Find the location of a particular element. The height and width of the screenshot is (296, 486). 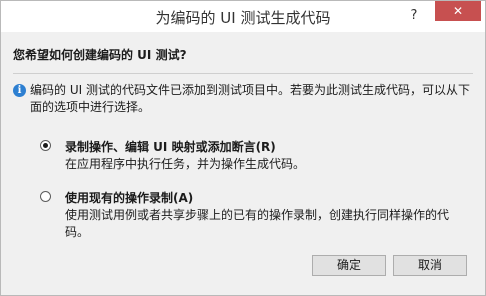

help-button: ? is located at coordinates (414, 16).